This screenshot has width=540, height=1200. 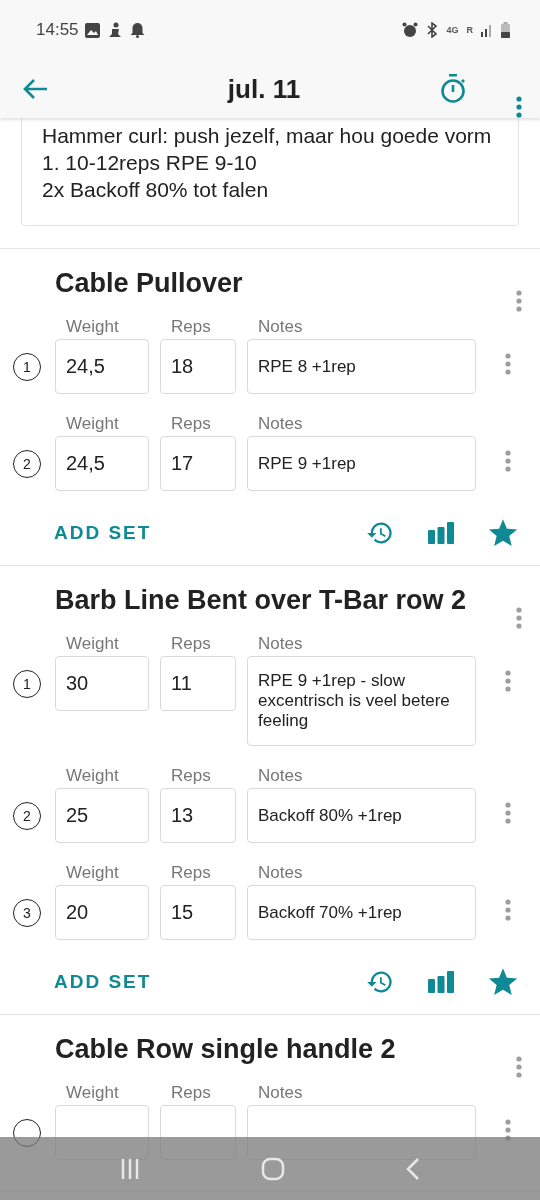 What do you see at coordinates (264, 89) in the screenshot?
I see `screen-title: jul. 11` at bounding box center [264, 89].